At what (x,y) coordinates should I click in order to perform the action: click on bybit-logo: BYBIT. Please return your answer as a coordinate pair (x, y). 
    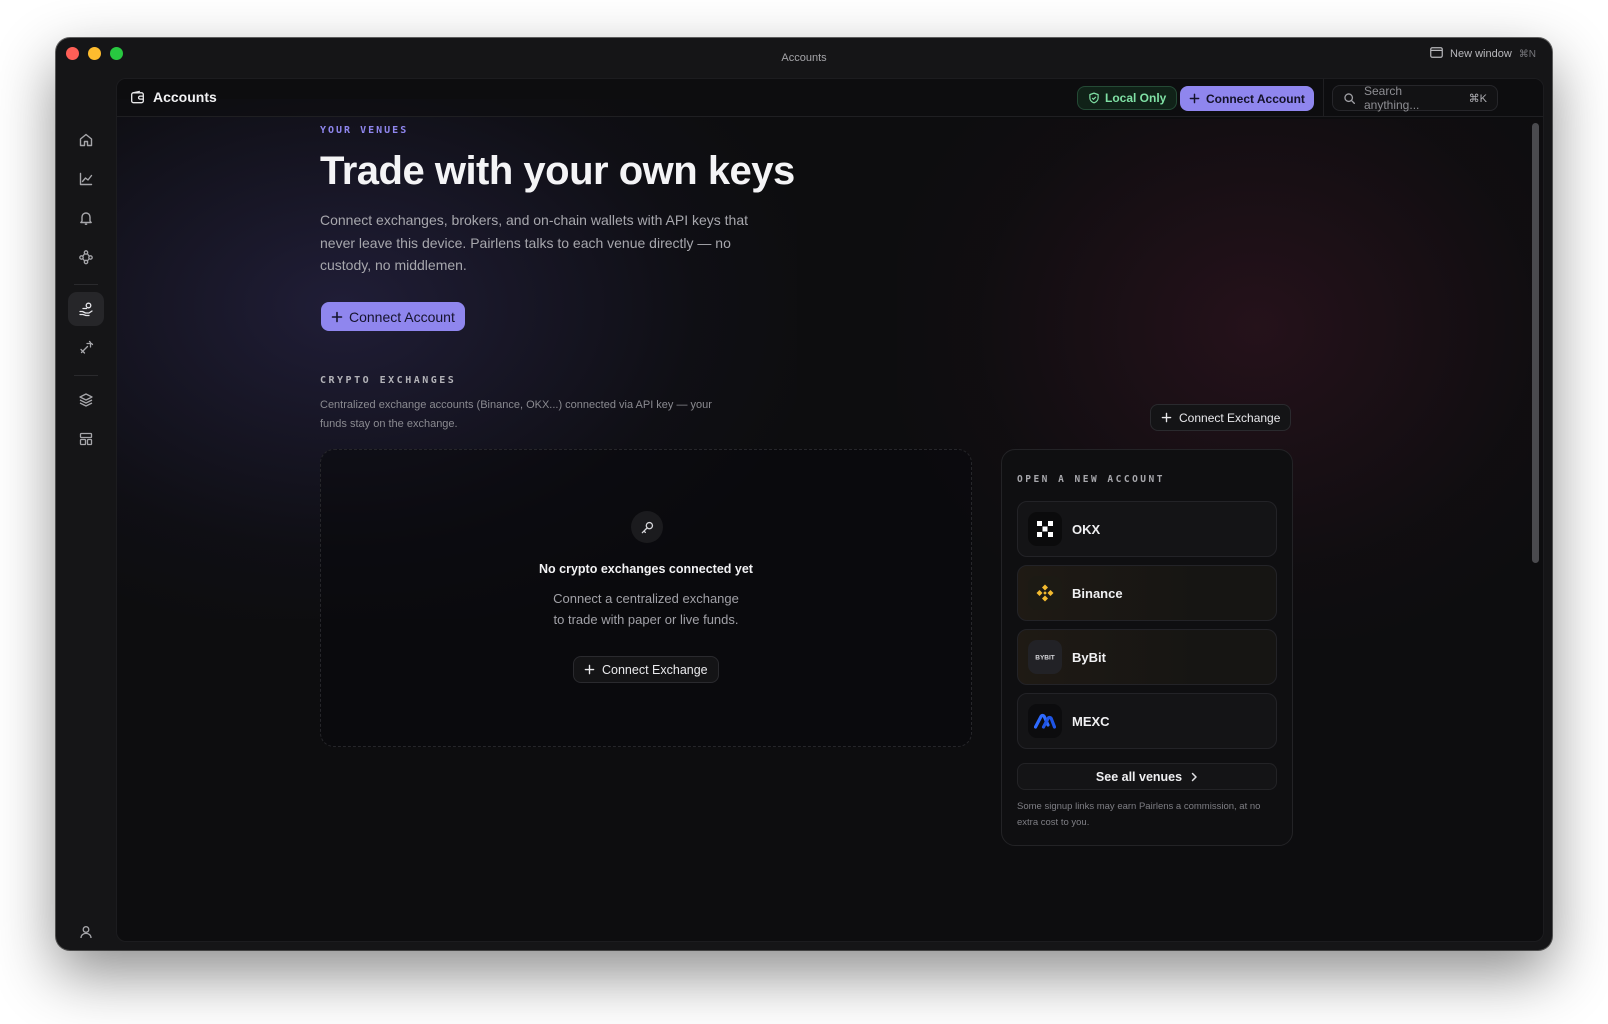
    Looking at the image, I should click on (1045, 657).